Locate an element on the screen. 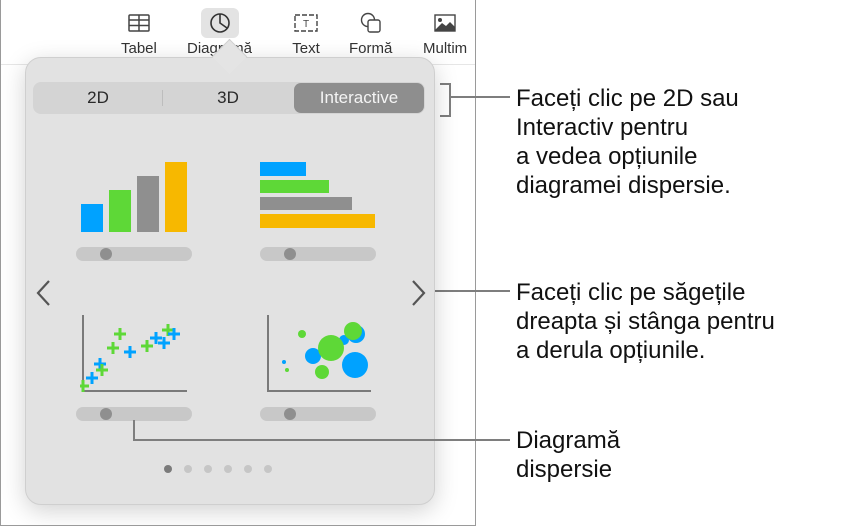 The width and height of the screenshot is (844, 529). scatter-chart-slider is located at coordinates (134, 414).